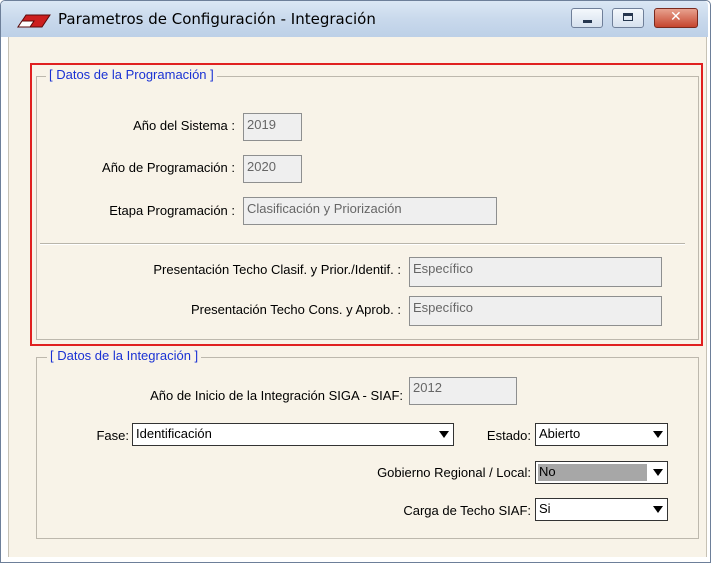  What do you see at coordinates (172, 210) in the screenshot?
I see `etapa-programacion-label: Etapa Programación :` at bounding box center [172, 210].